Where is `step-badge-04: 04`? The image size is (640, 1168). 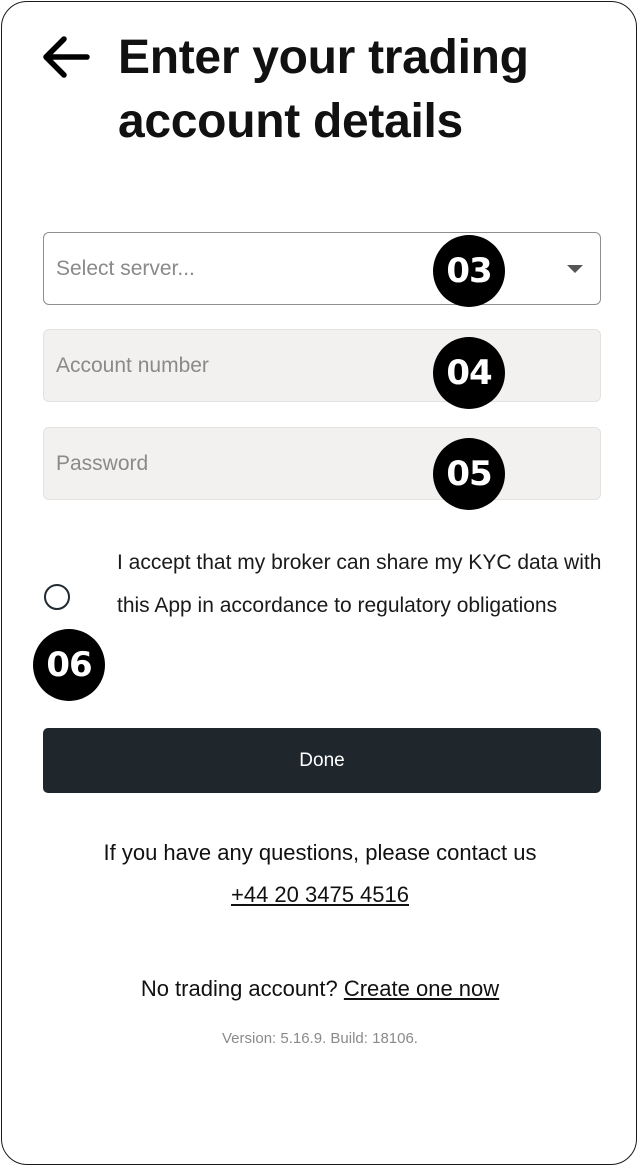 step-badge-04: 04 is located at coordinates (469, 373).